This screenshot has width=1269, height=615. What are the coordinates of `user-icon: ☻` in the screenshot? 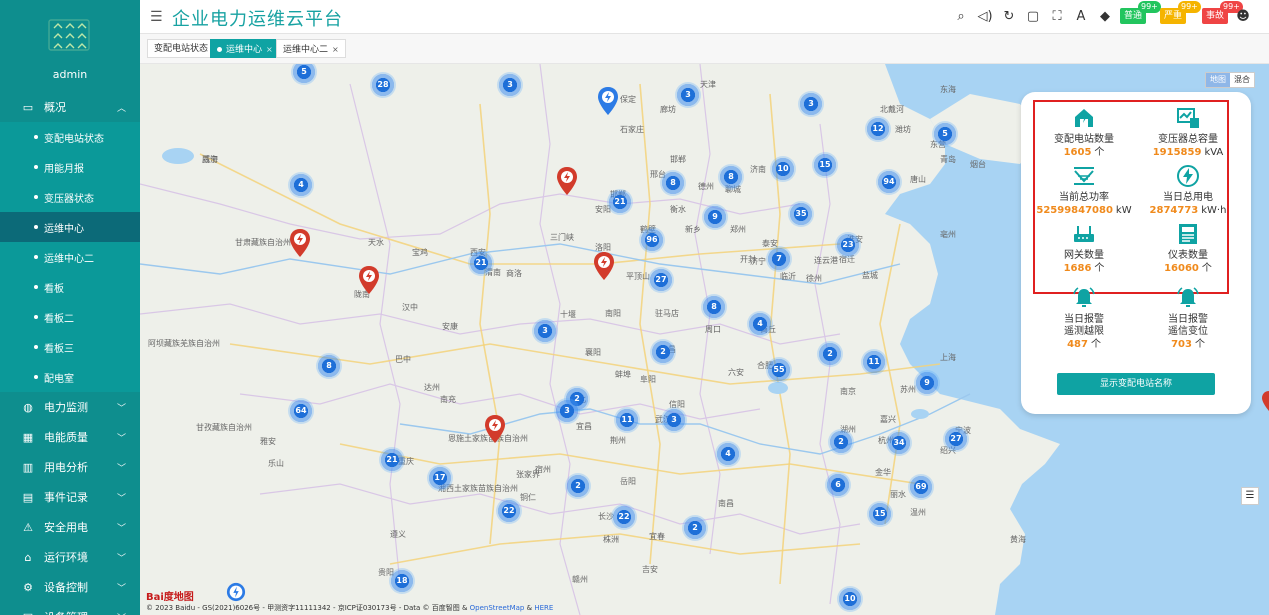 It's located at (1243, 17).